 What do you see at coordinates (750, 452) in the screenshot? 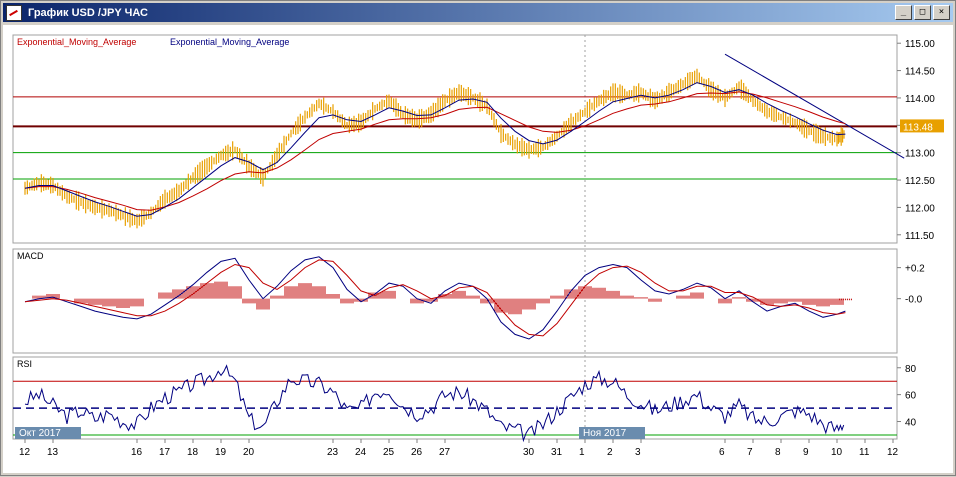
I see `x-tick-label: 7` at bounding box center [750, 452].